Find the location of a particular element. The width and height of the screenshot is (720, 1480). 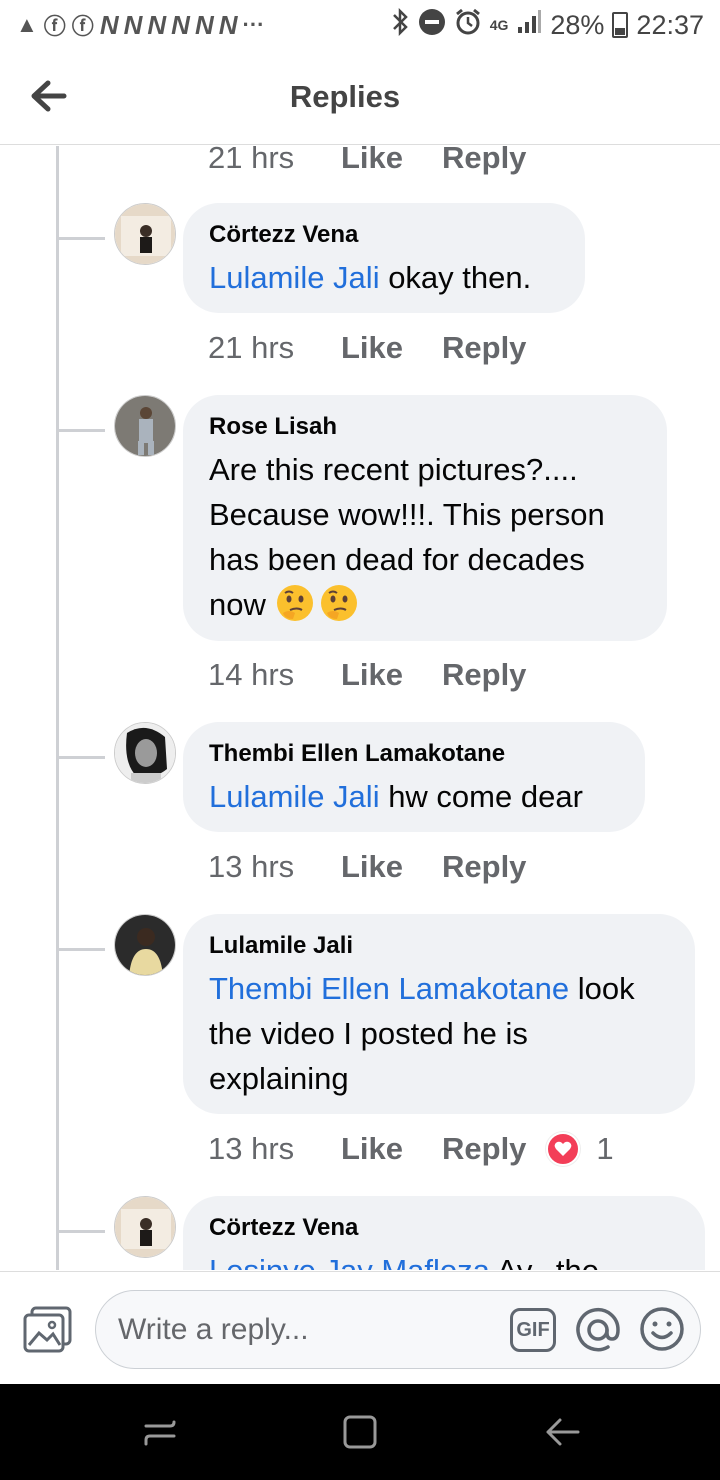

status-bar: ▲ ⓕ ⓕ N N N N N N ··· 4G 28% 22:37 is located at coordinates (360, 25).